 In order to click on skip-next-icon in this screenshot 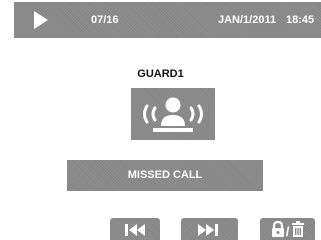, I will do `click(208, 230)`.